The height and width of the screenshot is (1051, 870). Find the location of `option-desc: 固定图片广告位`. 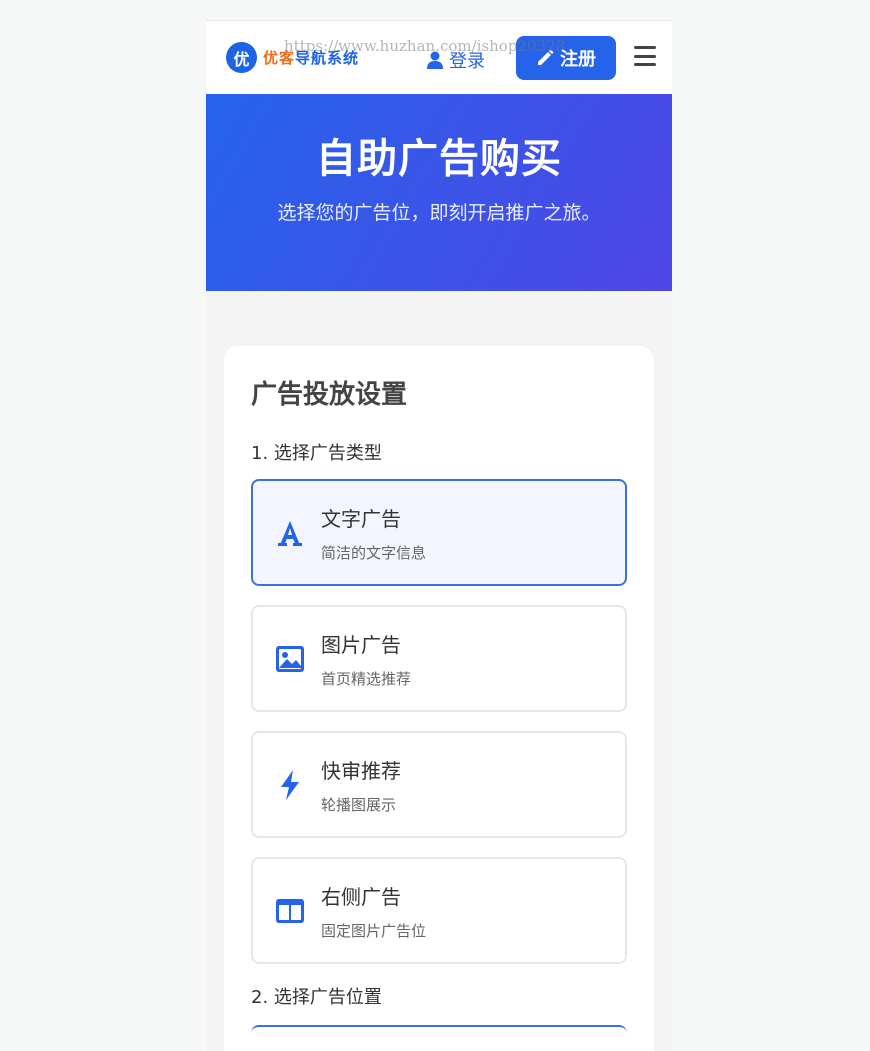

option-desc: 固定图片广告位 is located at coordinates (374, 930).